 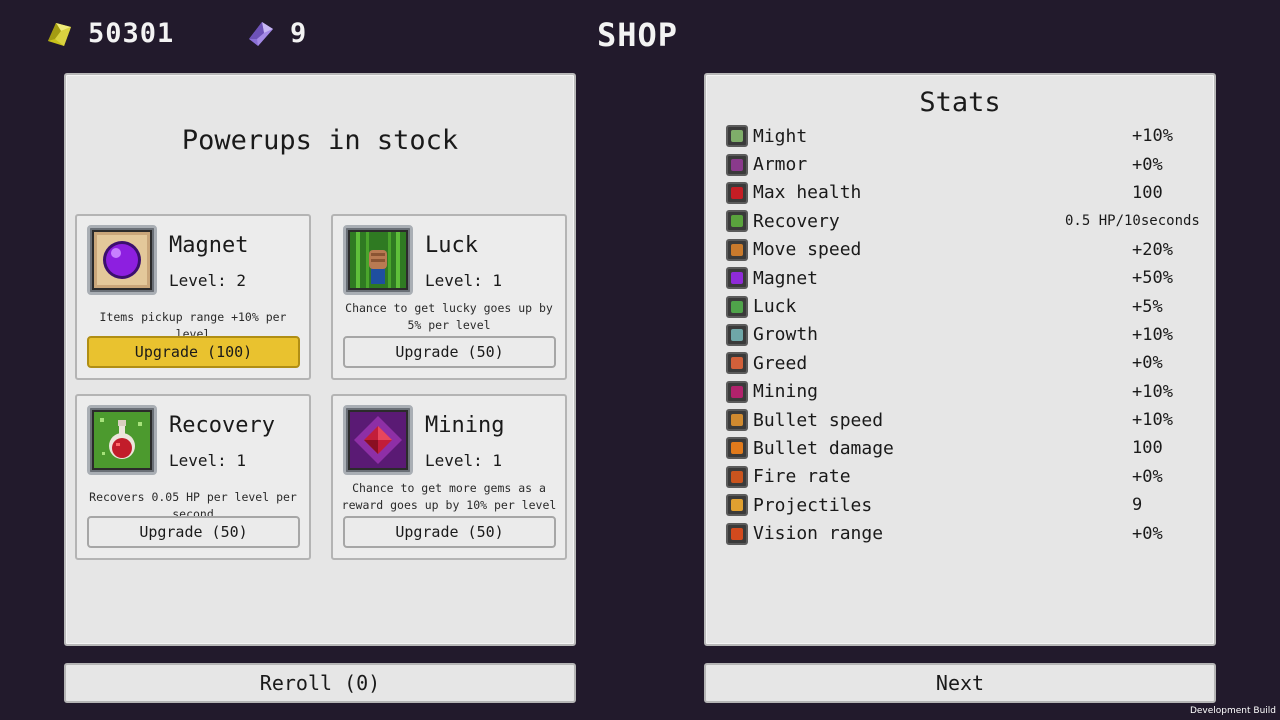 What do you see at coordinates (780, 363) in the screenshot?
I see `stat-label: Greed` at bounding box center [780, 363].